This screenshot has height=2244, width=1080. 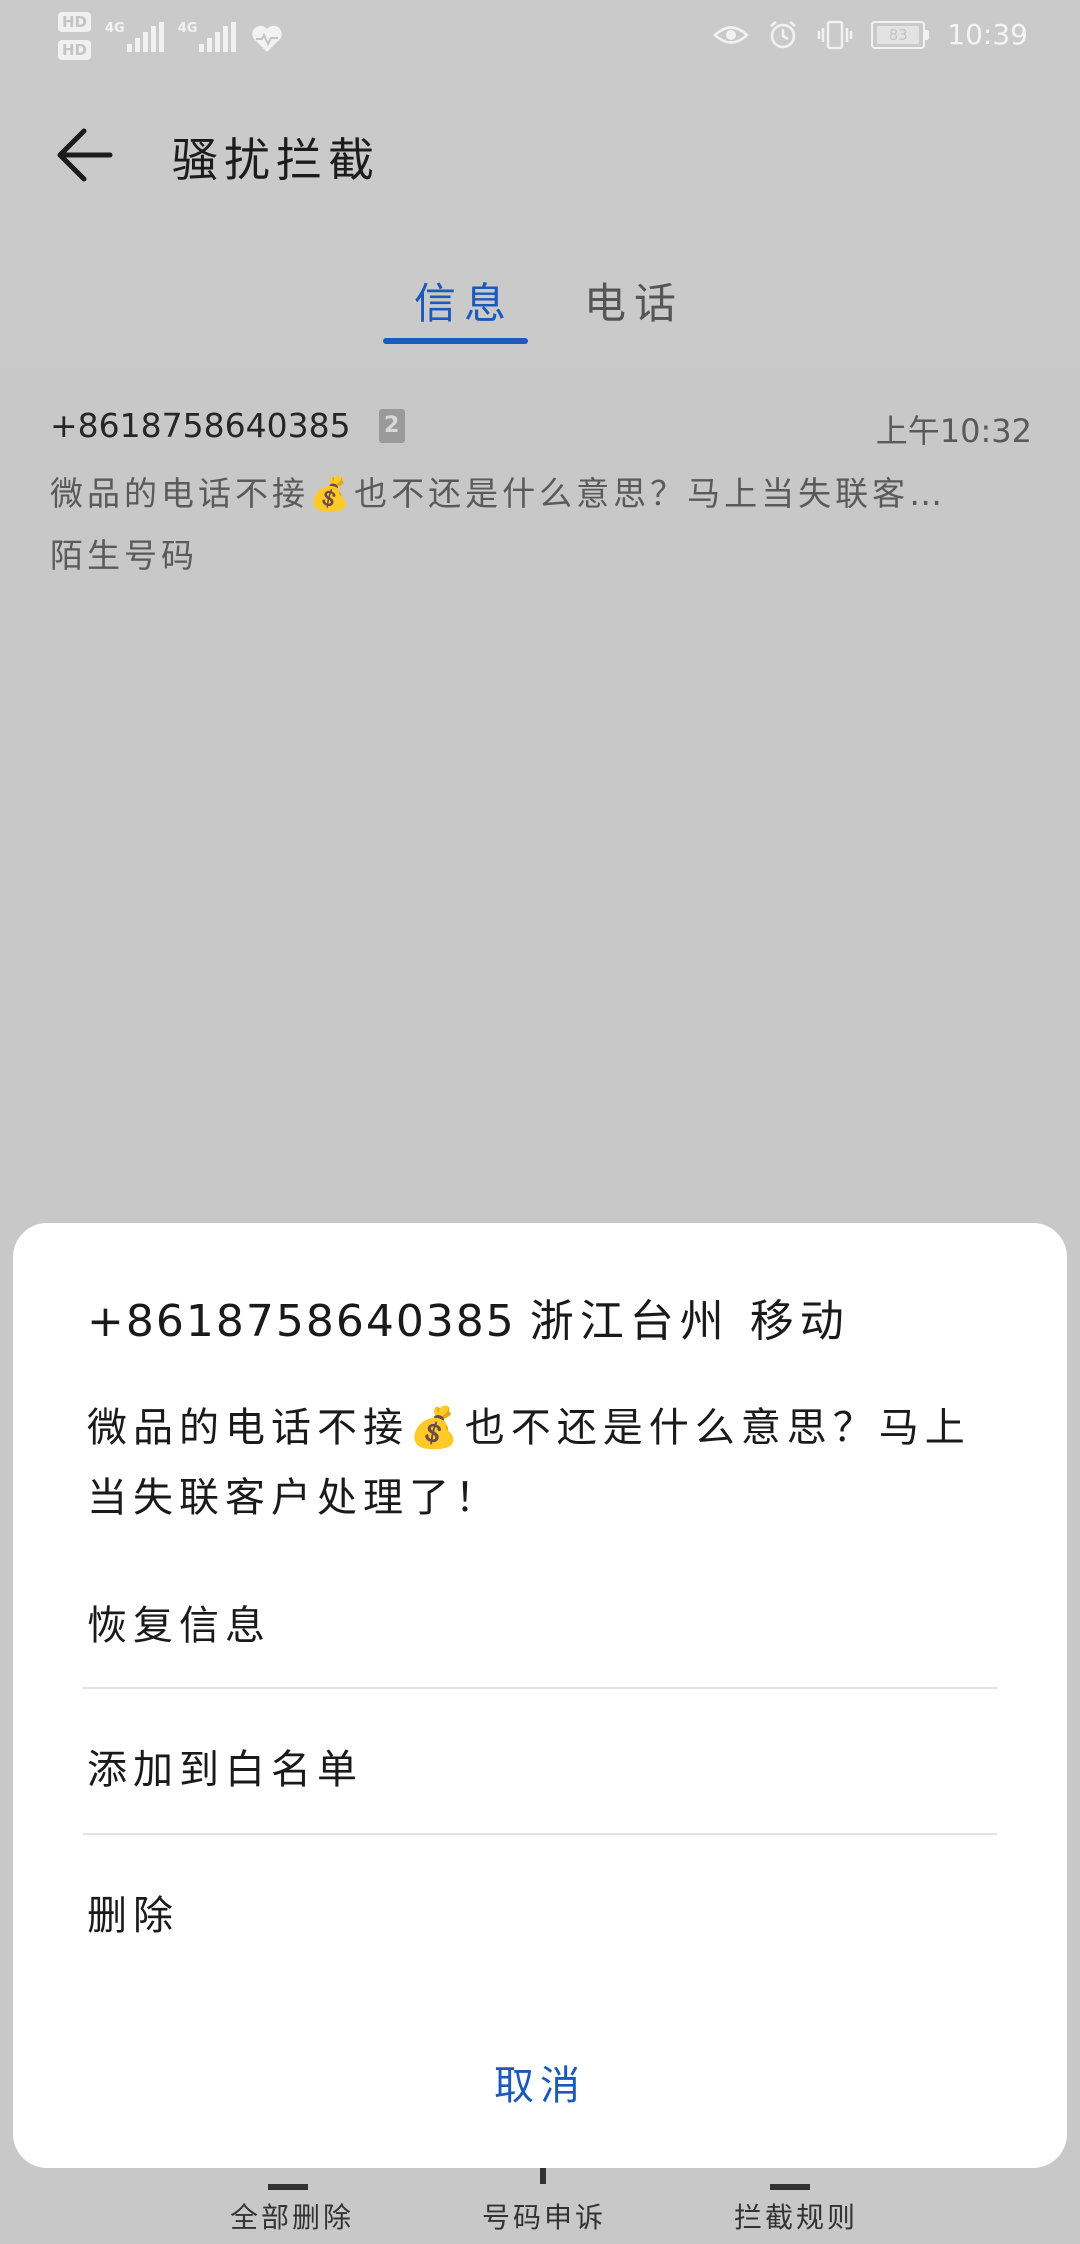 I want to click on sheet-message-body: 微品的电话不接💰也不还是什么意思？马上当失联客户处理了！, so click(x=529, y=1463).